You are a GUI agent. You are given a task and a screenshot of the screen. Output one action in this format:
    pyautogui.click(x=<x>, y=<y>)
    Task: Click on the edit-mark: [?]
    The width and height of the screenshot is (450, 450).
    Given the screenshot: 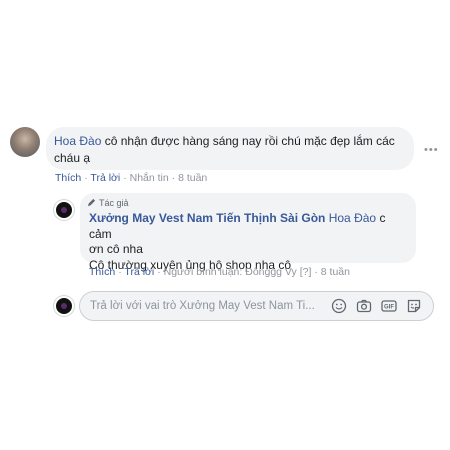 What is the action you would take?
    pyautogui.click(x=305, y=272)
    